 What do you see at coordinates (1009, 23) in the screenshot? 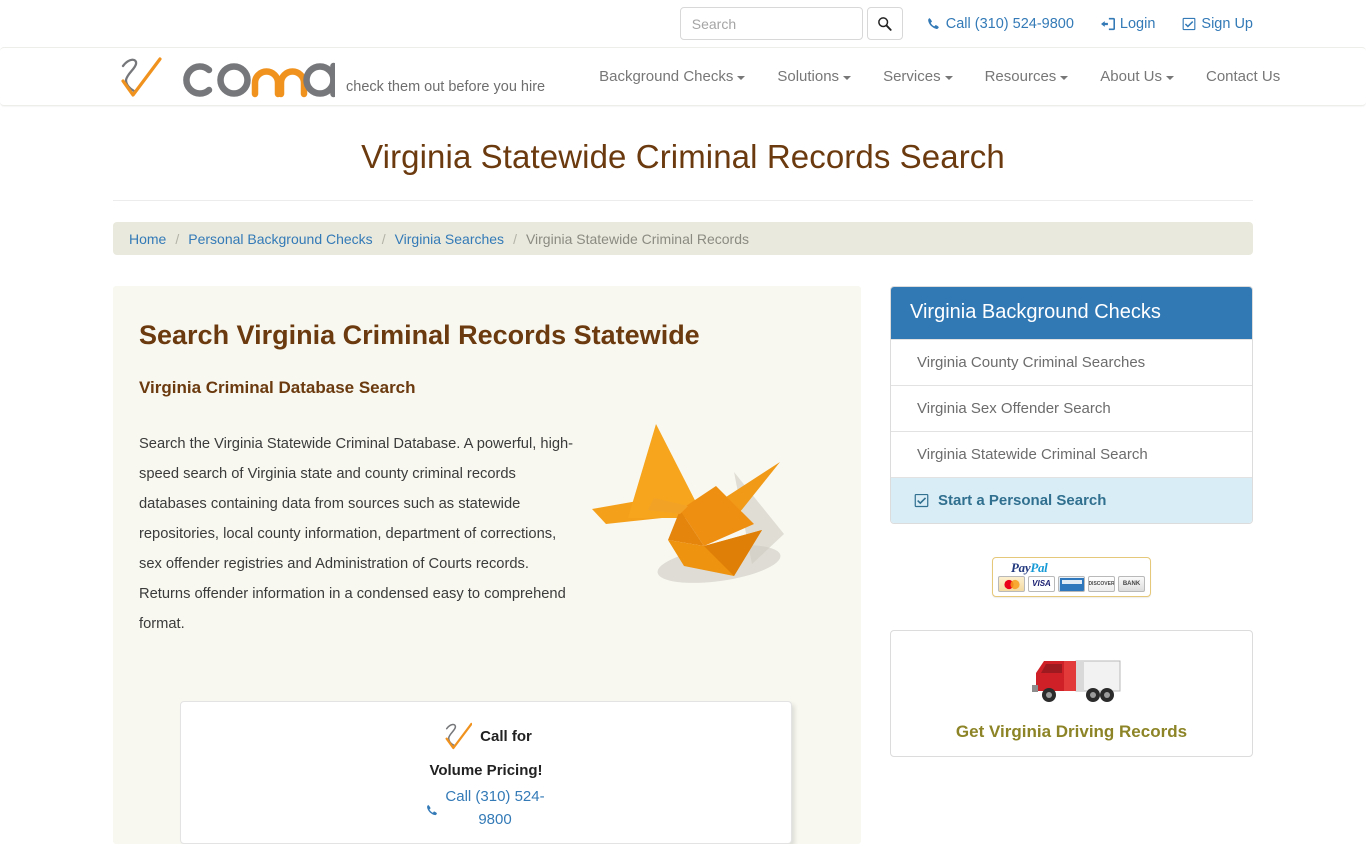
I see `call-link-label: Call (310) 524-9800` at bounding box center [1009, 23].